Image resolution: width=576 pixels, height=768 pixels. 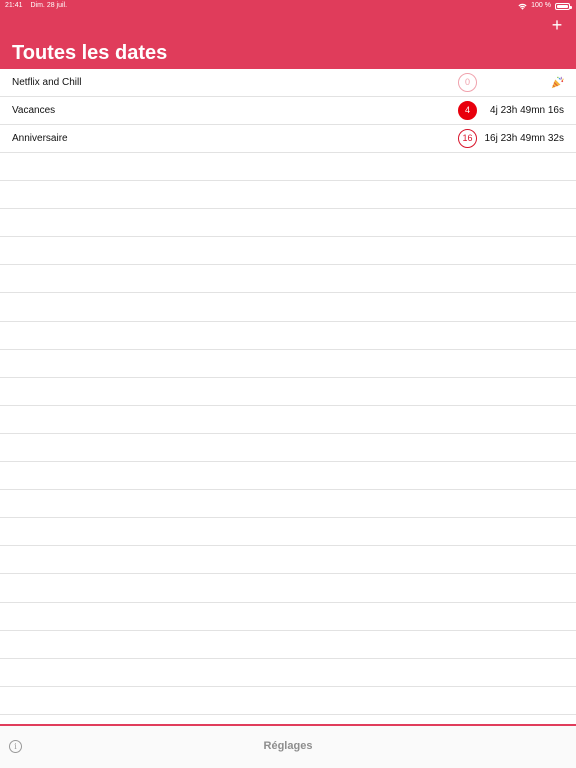 I want to click on add-date-button: +, so click(x=557, y=25).